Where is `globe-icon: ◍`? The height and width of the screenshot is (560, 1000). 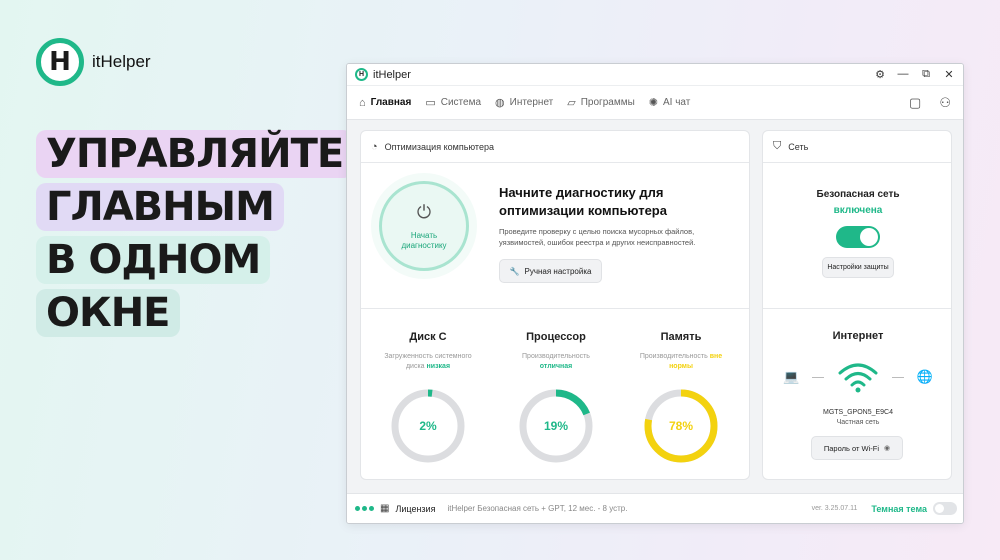 globe-icon: ◍ is located at coordinates (500, 103).